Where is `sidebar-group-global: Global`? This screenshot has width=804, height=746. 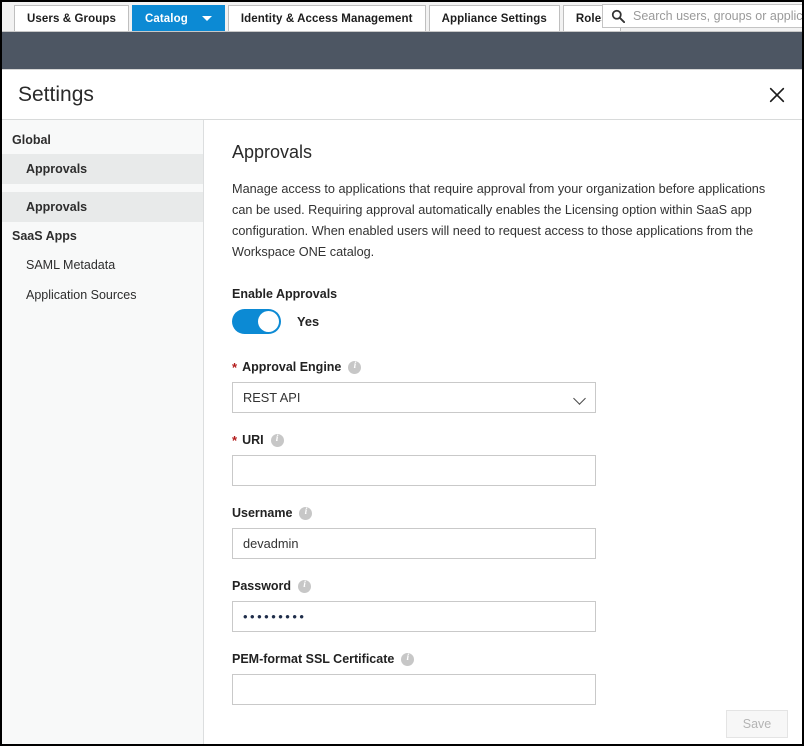
sidebar-group-global: Global is located at coordinates (31, 140).